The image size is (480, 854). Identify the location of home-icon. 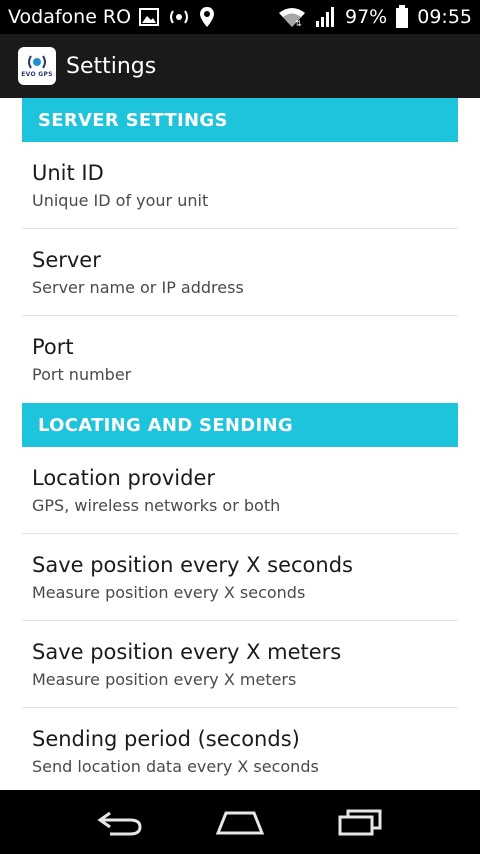
(240, 823).